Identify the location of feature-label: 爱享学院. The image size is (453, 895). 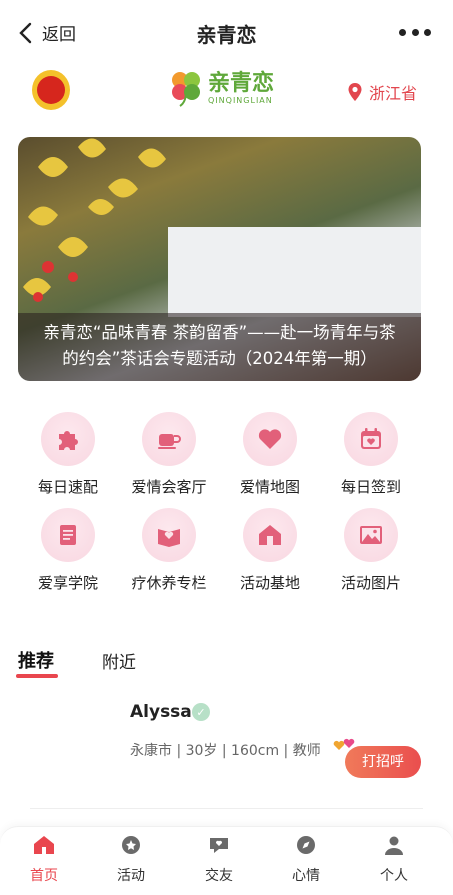
(67, 583).